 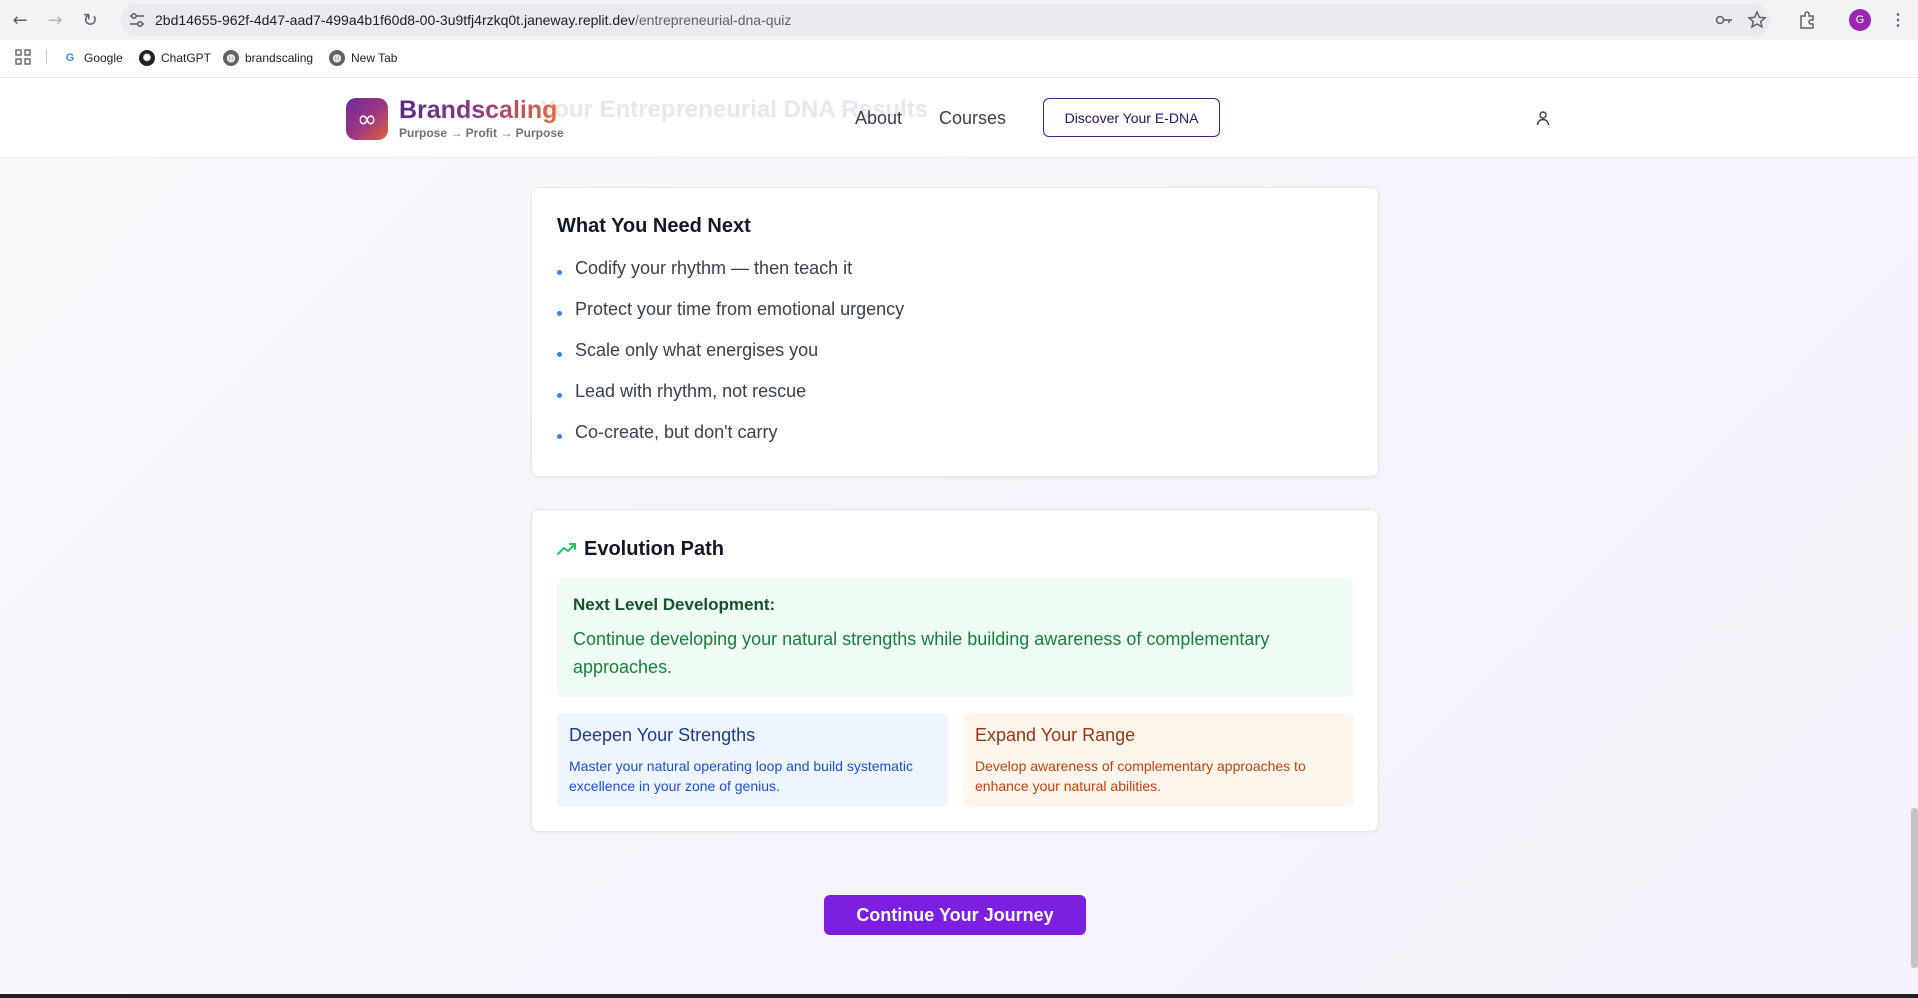 I want to click on list-item: Protect your time from emotional urgency, so click(x=730, y=309).